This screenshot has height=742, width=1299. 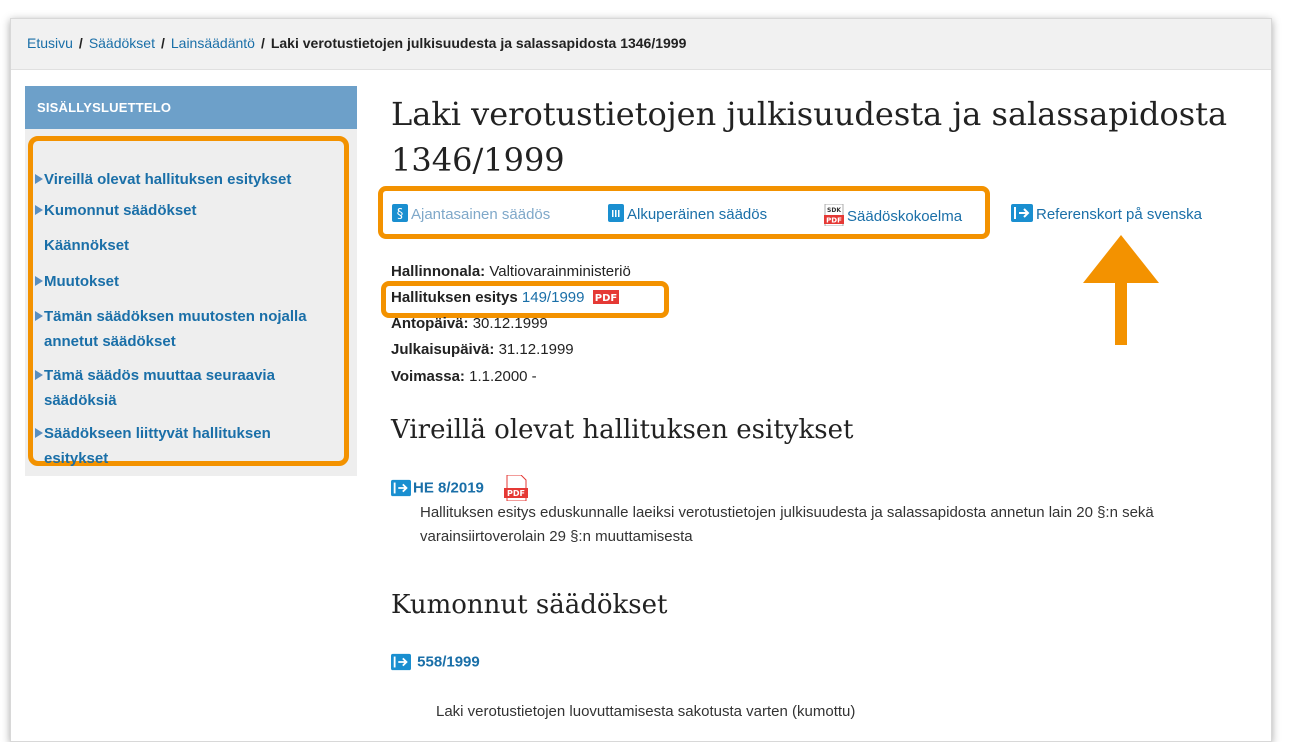 I want to click on original-version-link: Alkuperäinen säädös, so click(x=687, y=213).